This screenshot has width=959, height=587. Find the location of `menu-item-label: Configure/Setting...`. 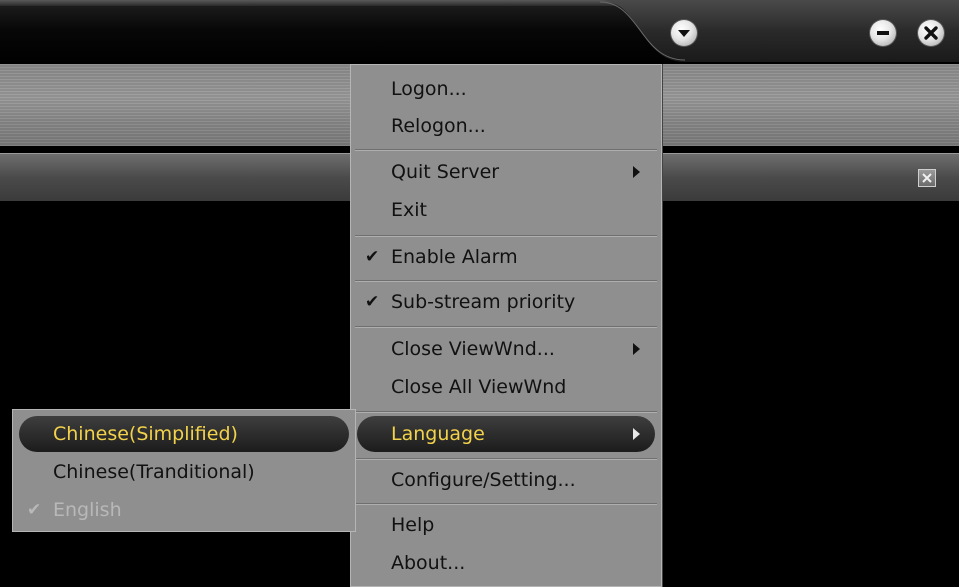

menu-item-label: Configure/Setting... is located at coordinates (483, 480).